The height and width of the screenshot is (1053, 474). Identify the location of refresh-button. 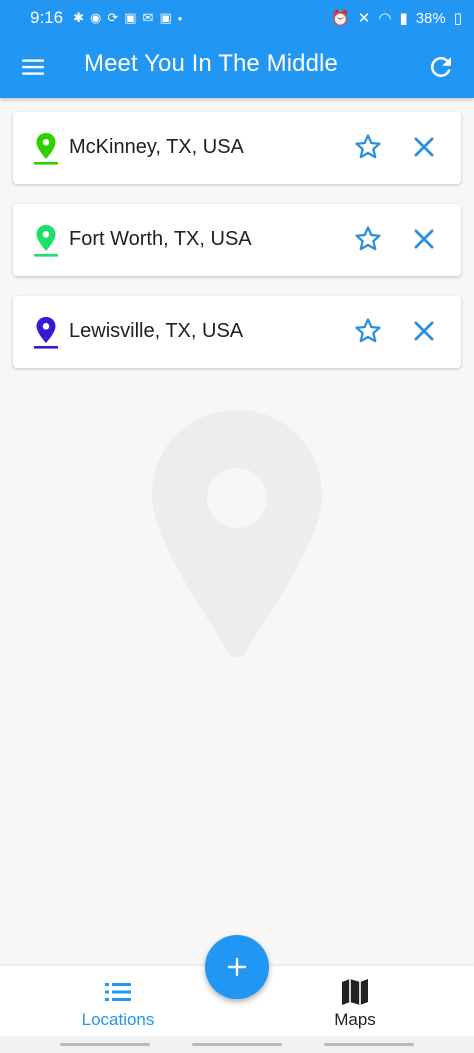
(441, 67).